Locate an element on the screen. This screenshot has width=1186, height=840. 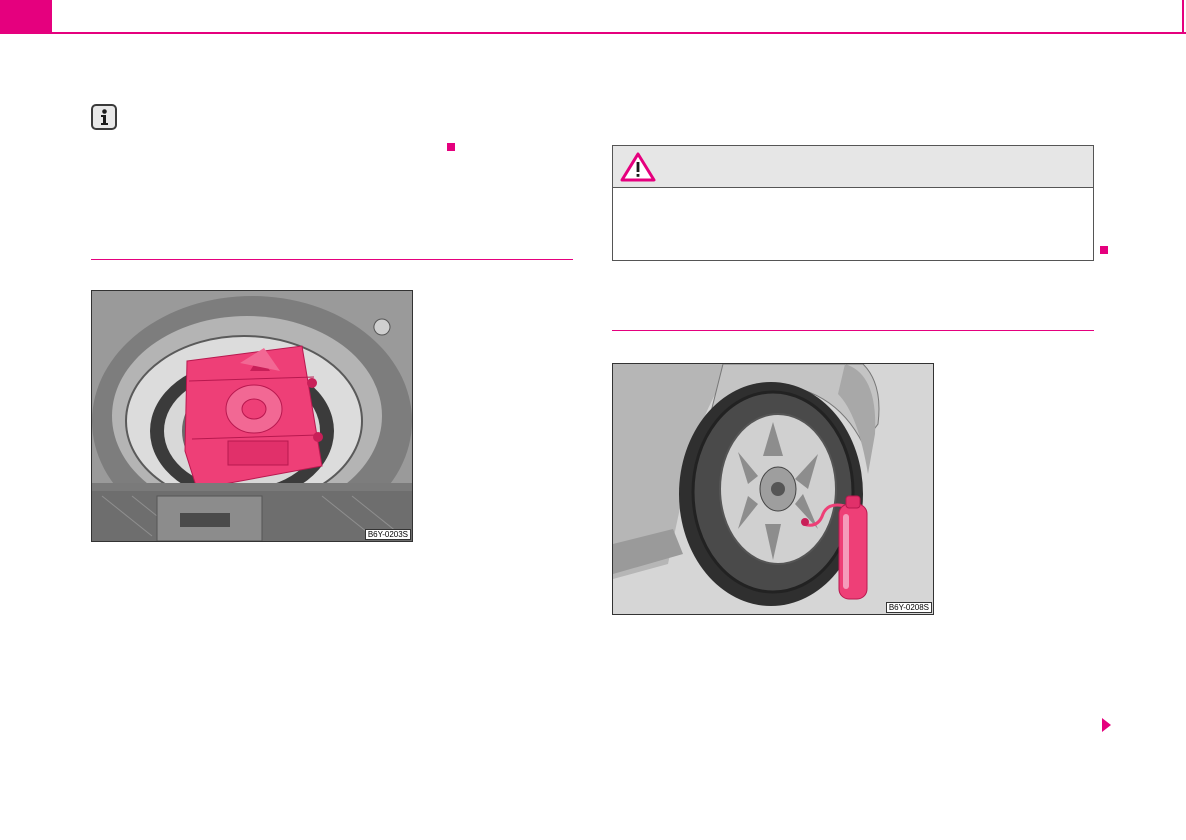
figure-code: B6Y-0208S is located at coordinates (908, 607).